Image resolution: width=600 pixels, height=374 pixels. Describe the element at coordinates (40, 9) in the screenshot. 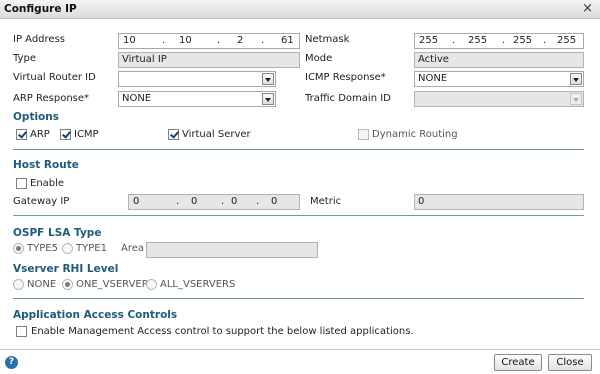

I see `dialog-title: Configure IP` at that location.